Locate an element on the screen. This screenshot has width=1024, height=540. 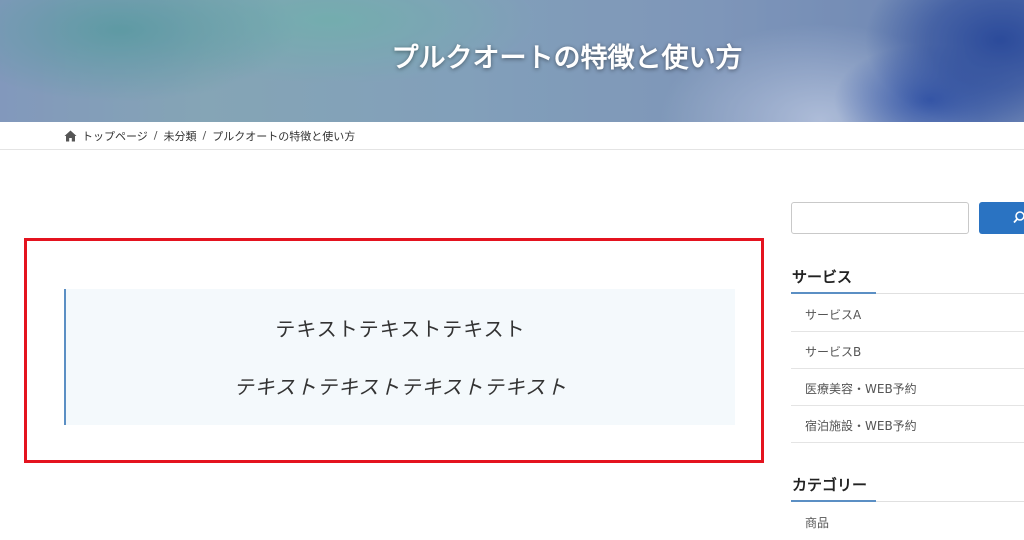
sidebar-item-label: 宿泊施設・WEB予約 is located at coordinates (861, 426).